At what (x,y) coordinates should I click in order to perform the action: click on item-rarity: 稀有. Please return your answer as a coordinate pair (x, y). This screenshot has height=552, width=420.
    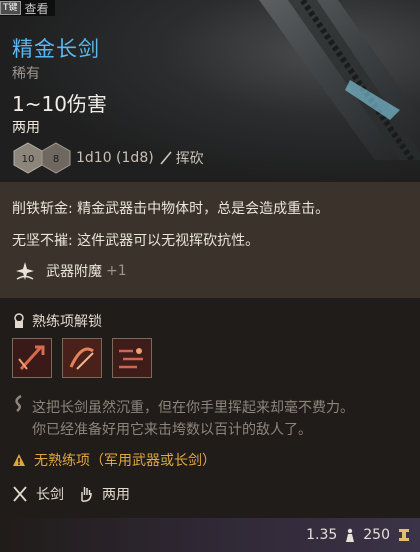
    Looking at the image, I should click on (26, 74).